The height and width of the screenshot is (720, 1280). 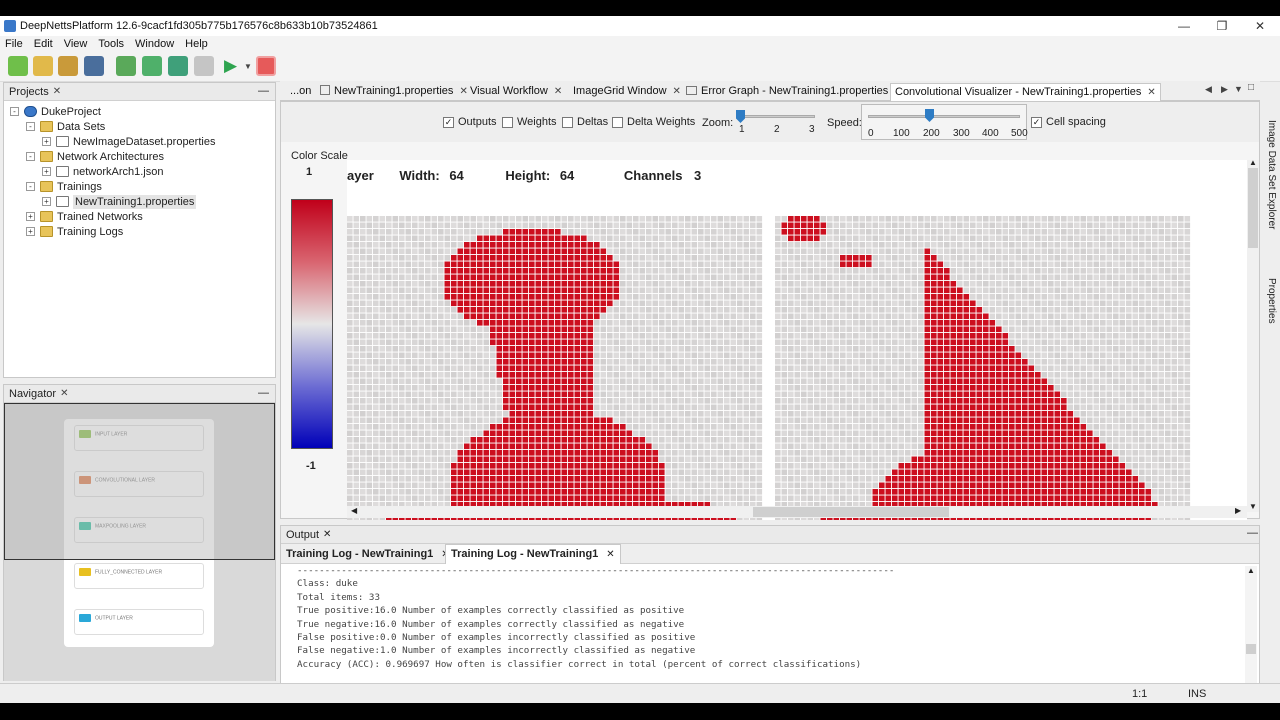 What do you see at coordinates (76, 44) in the screenshot?
I see `menu-view: View` at bounding box center [76, 44].